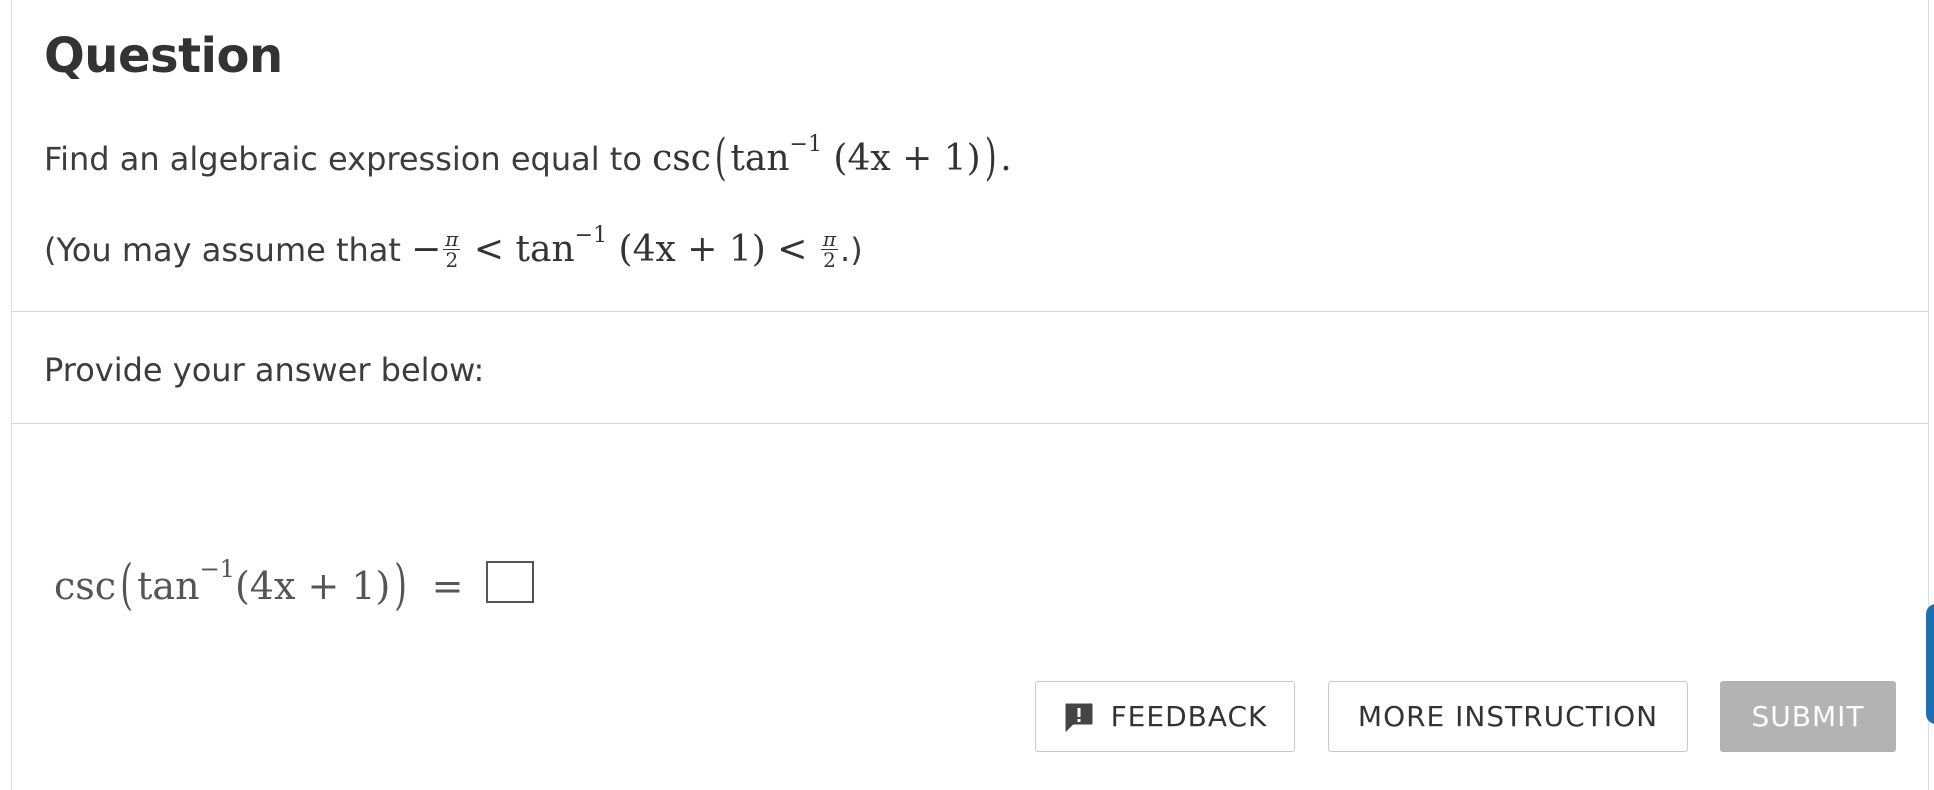 Image resolution: width=1934 pixels, height=790 pixels. What do you see at coordinates (264, 370) in the screenshot?
I see `answer-instruction: Provide your answer below:` at bounding box center [264, 370].